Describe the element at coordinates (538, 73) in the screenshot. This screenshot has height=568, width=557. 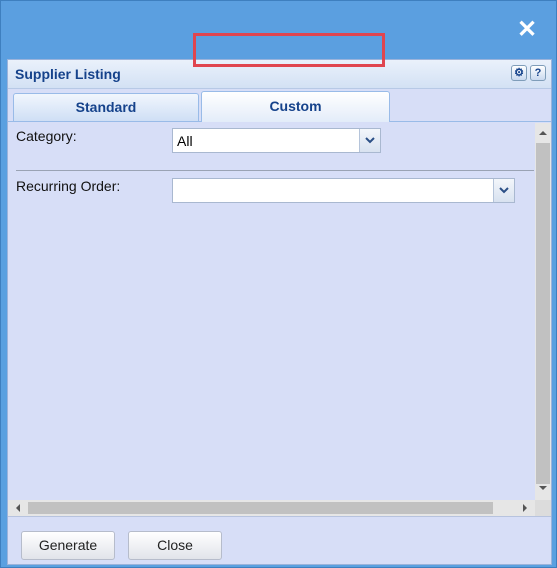
I see `help-icon: ?` at that location.